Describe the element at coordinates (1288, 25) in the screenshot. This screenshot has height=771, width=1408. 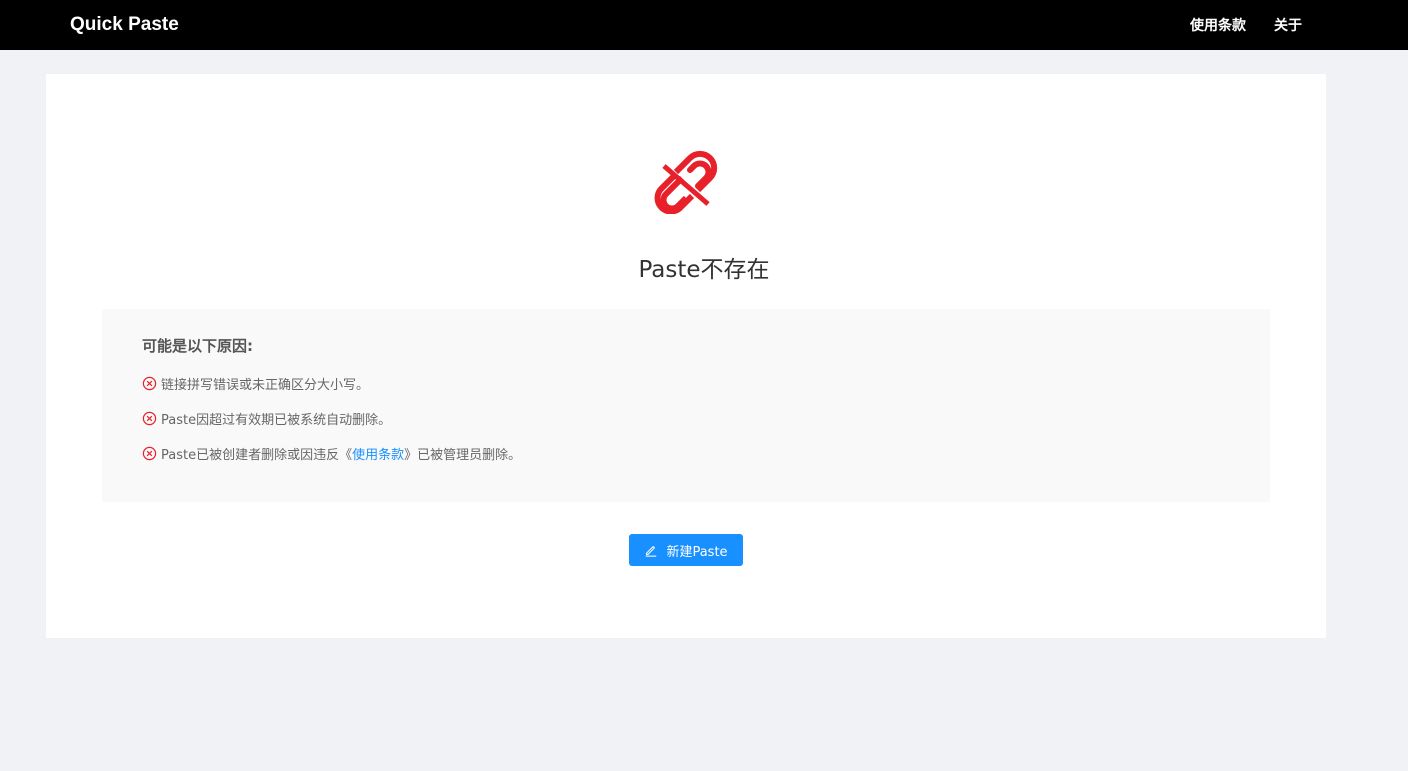
I see `nav-about-link: 关于` at that location.